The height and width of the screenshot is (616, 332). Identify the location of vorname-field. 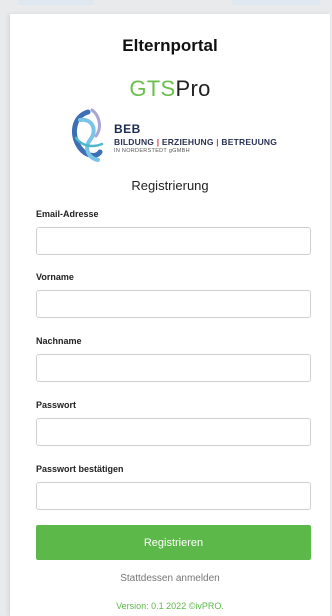
(173, 304).